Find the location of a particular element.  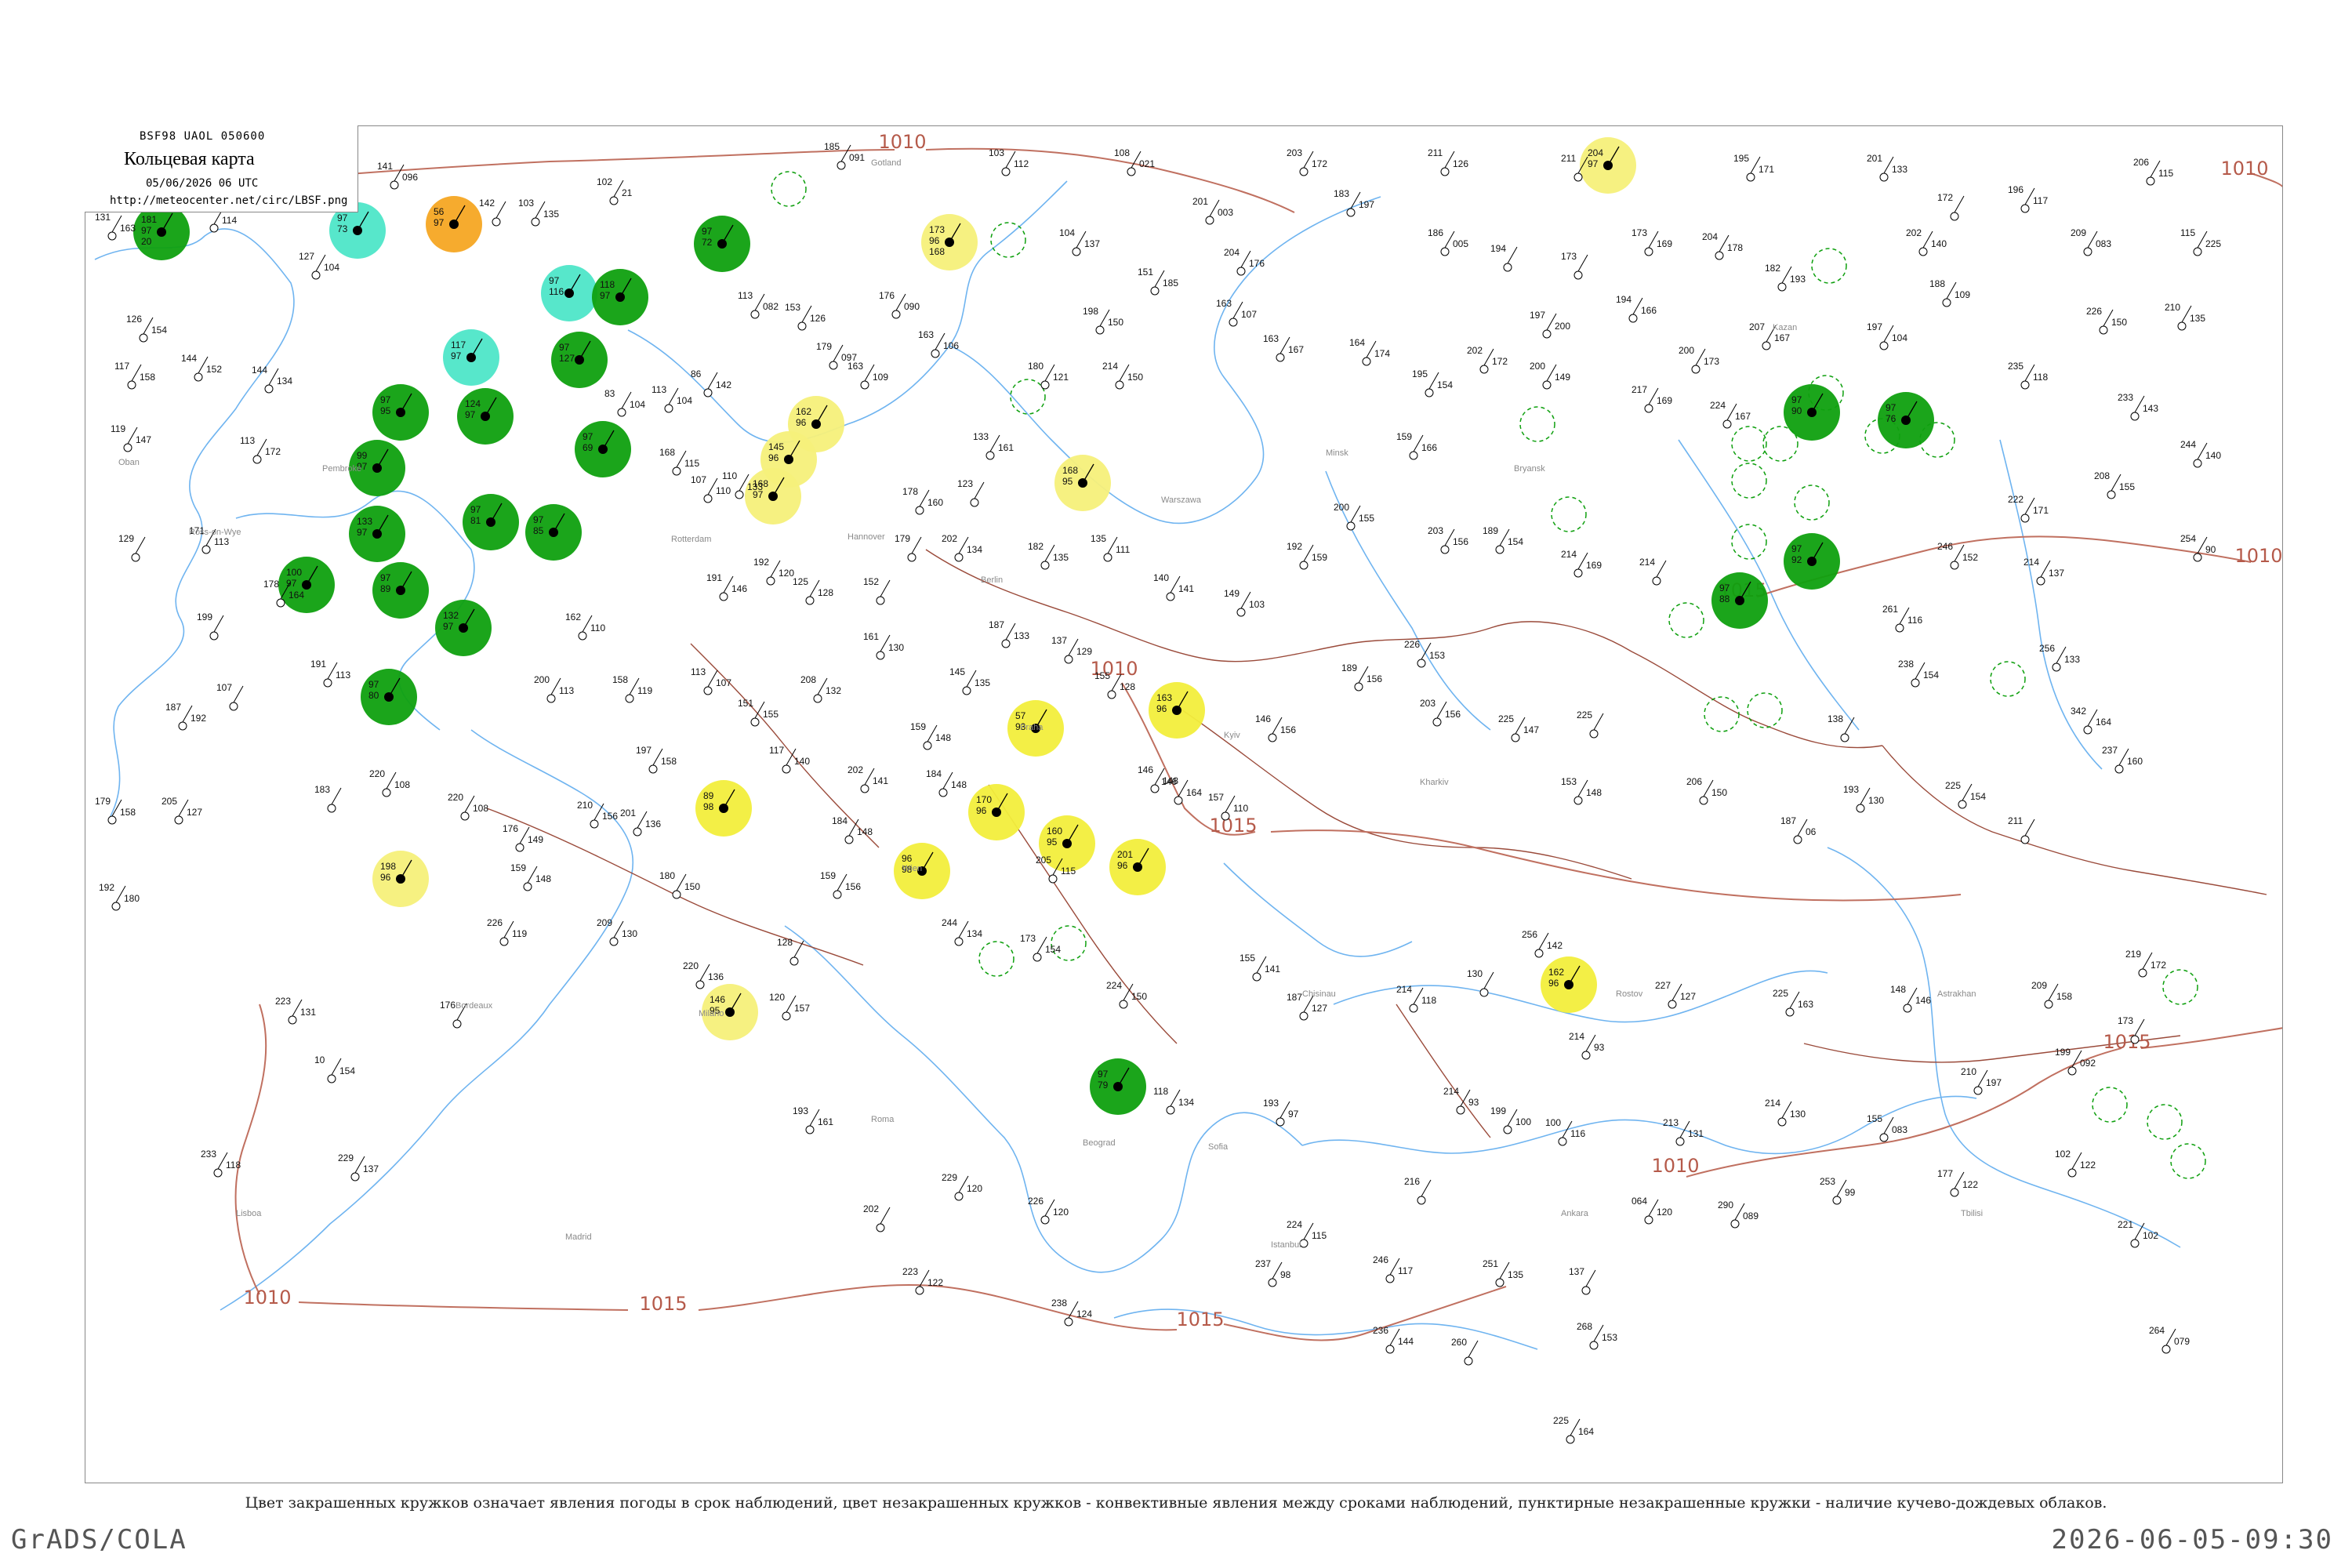

station-plot: 214 150 is located at coordinates (1122, 375).